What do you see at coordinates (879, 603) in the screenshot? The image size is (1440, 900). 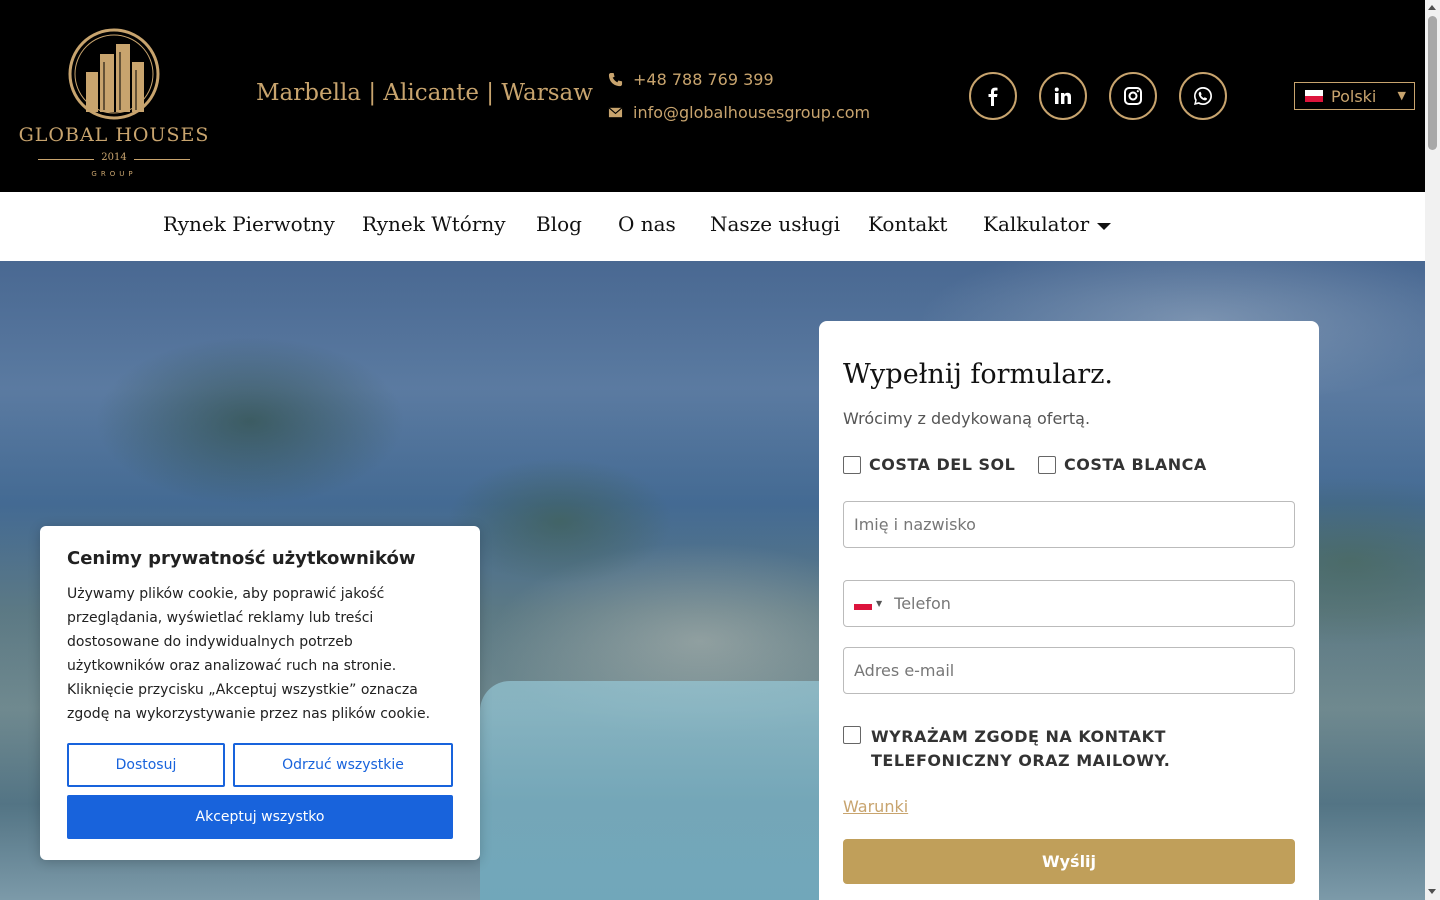 I see `country-caret-icon: ▼` at bounding box center [879, 603].